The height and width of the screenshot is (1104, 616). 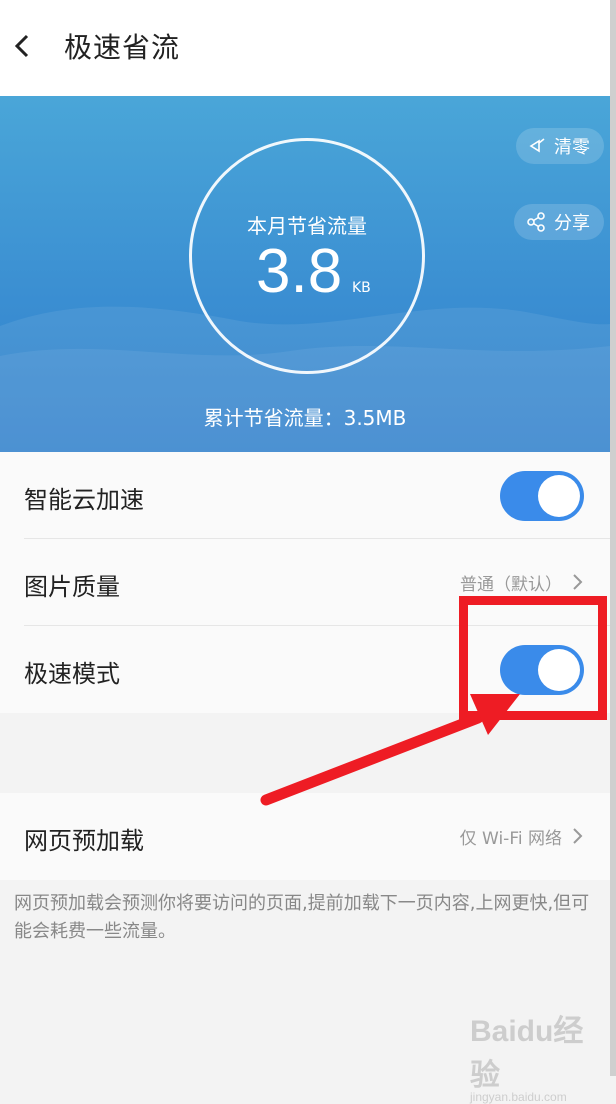 I want to click on watermark: Baidu经验 jingyan.baidu.com, so click(x=530, y=1055).